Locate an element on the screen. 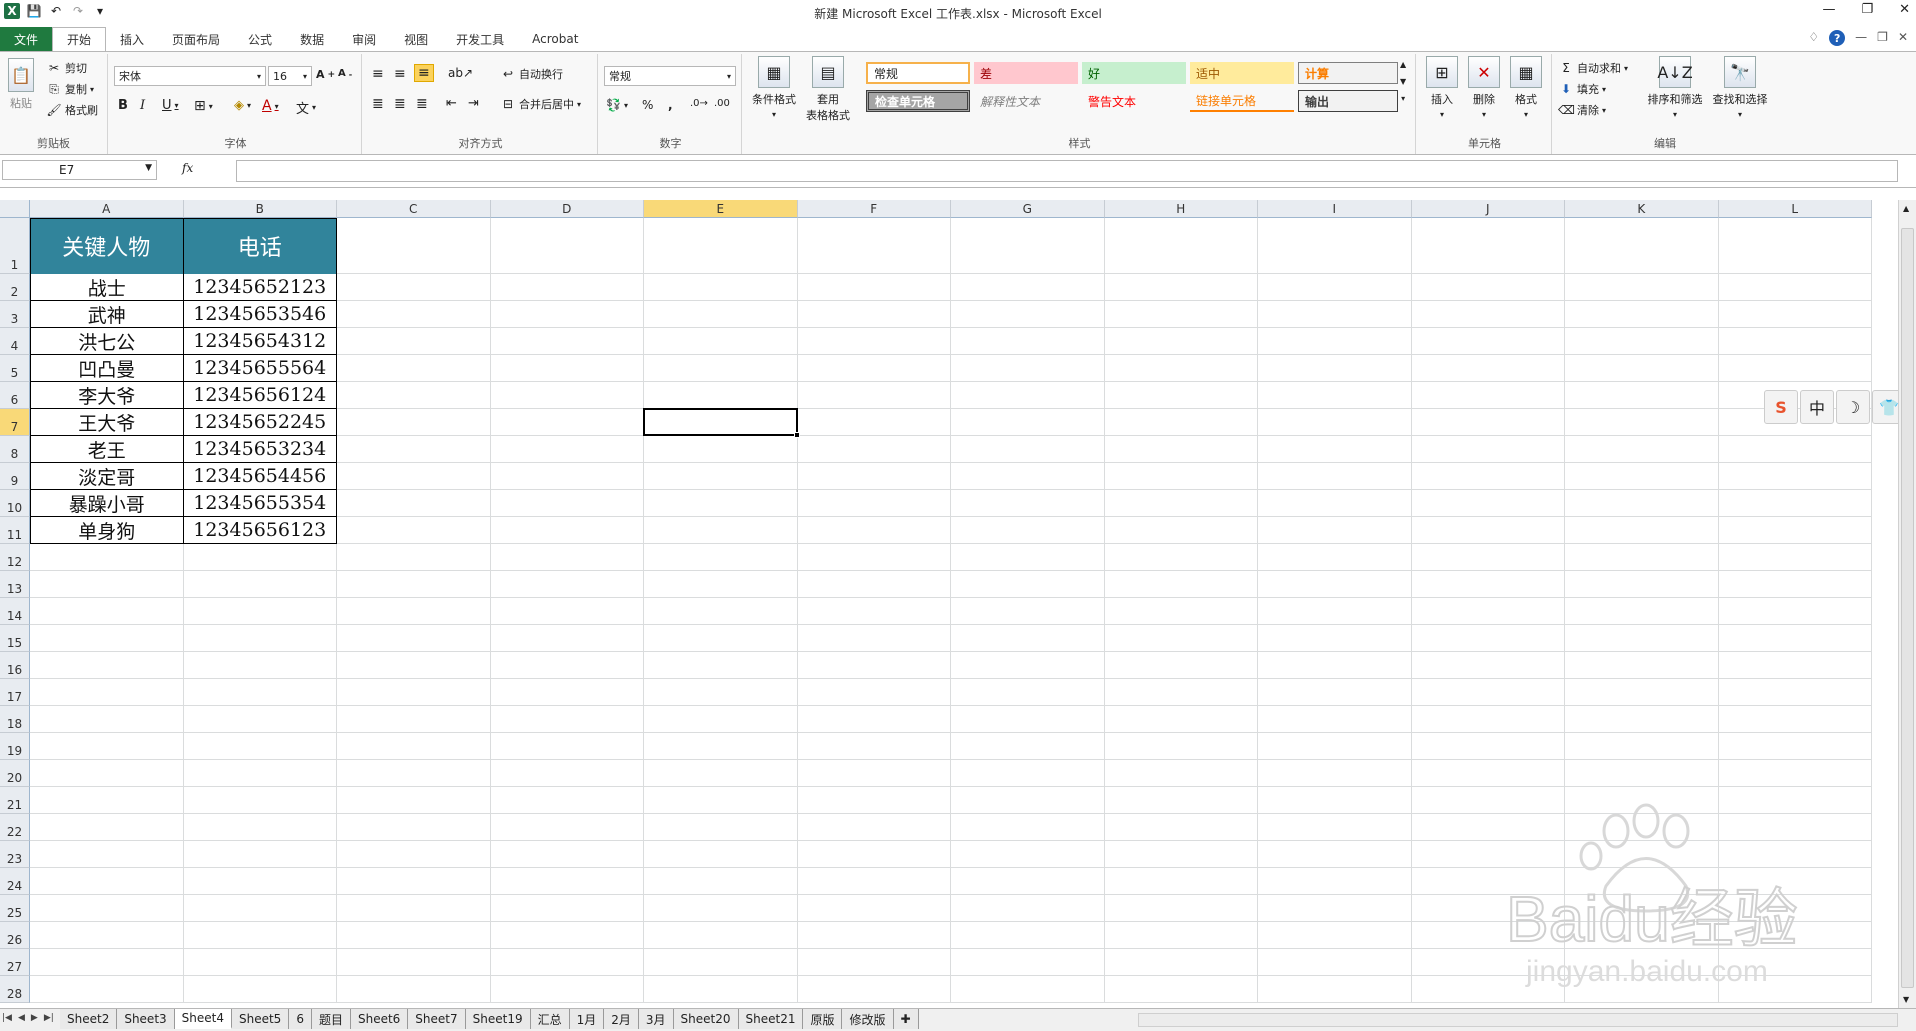 This screenshot has width=1916, height=1031. sheet-tab: 2月 is located at coordinates (621, 1019).